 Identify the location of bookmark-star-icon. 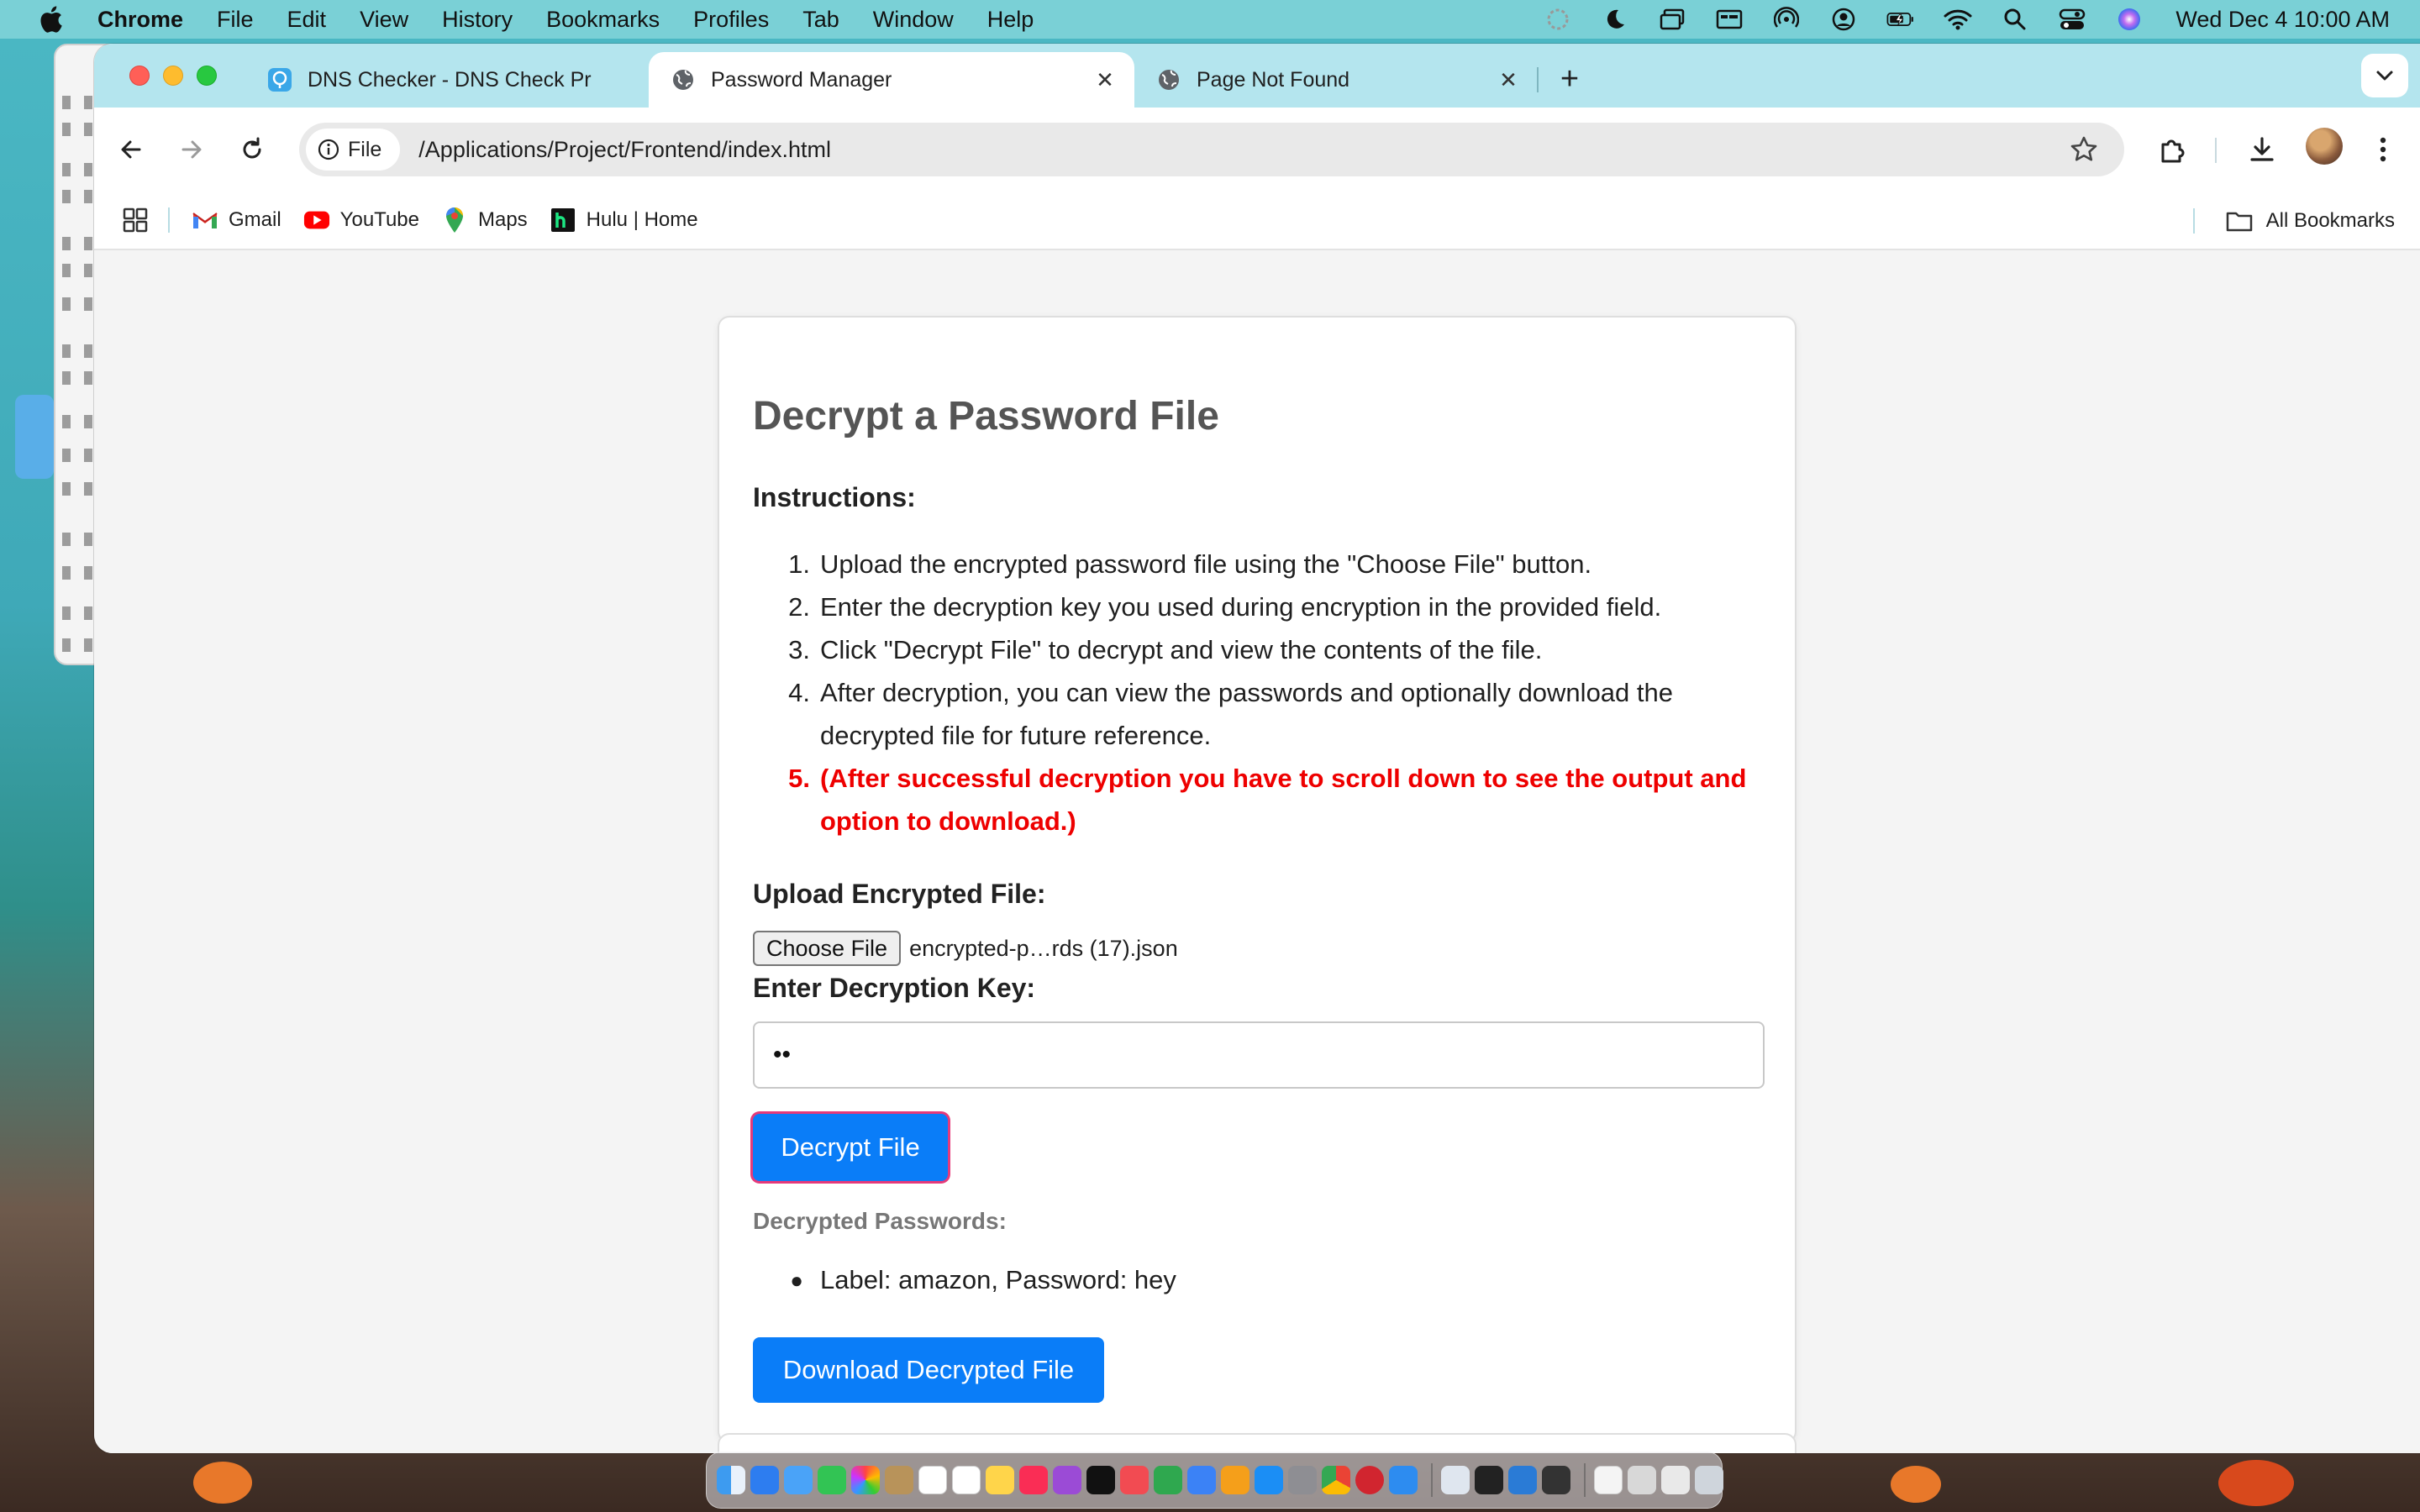
(2084, 149).